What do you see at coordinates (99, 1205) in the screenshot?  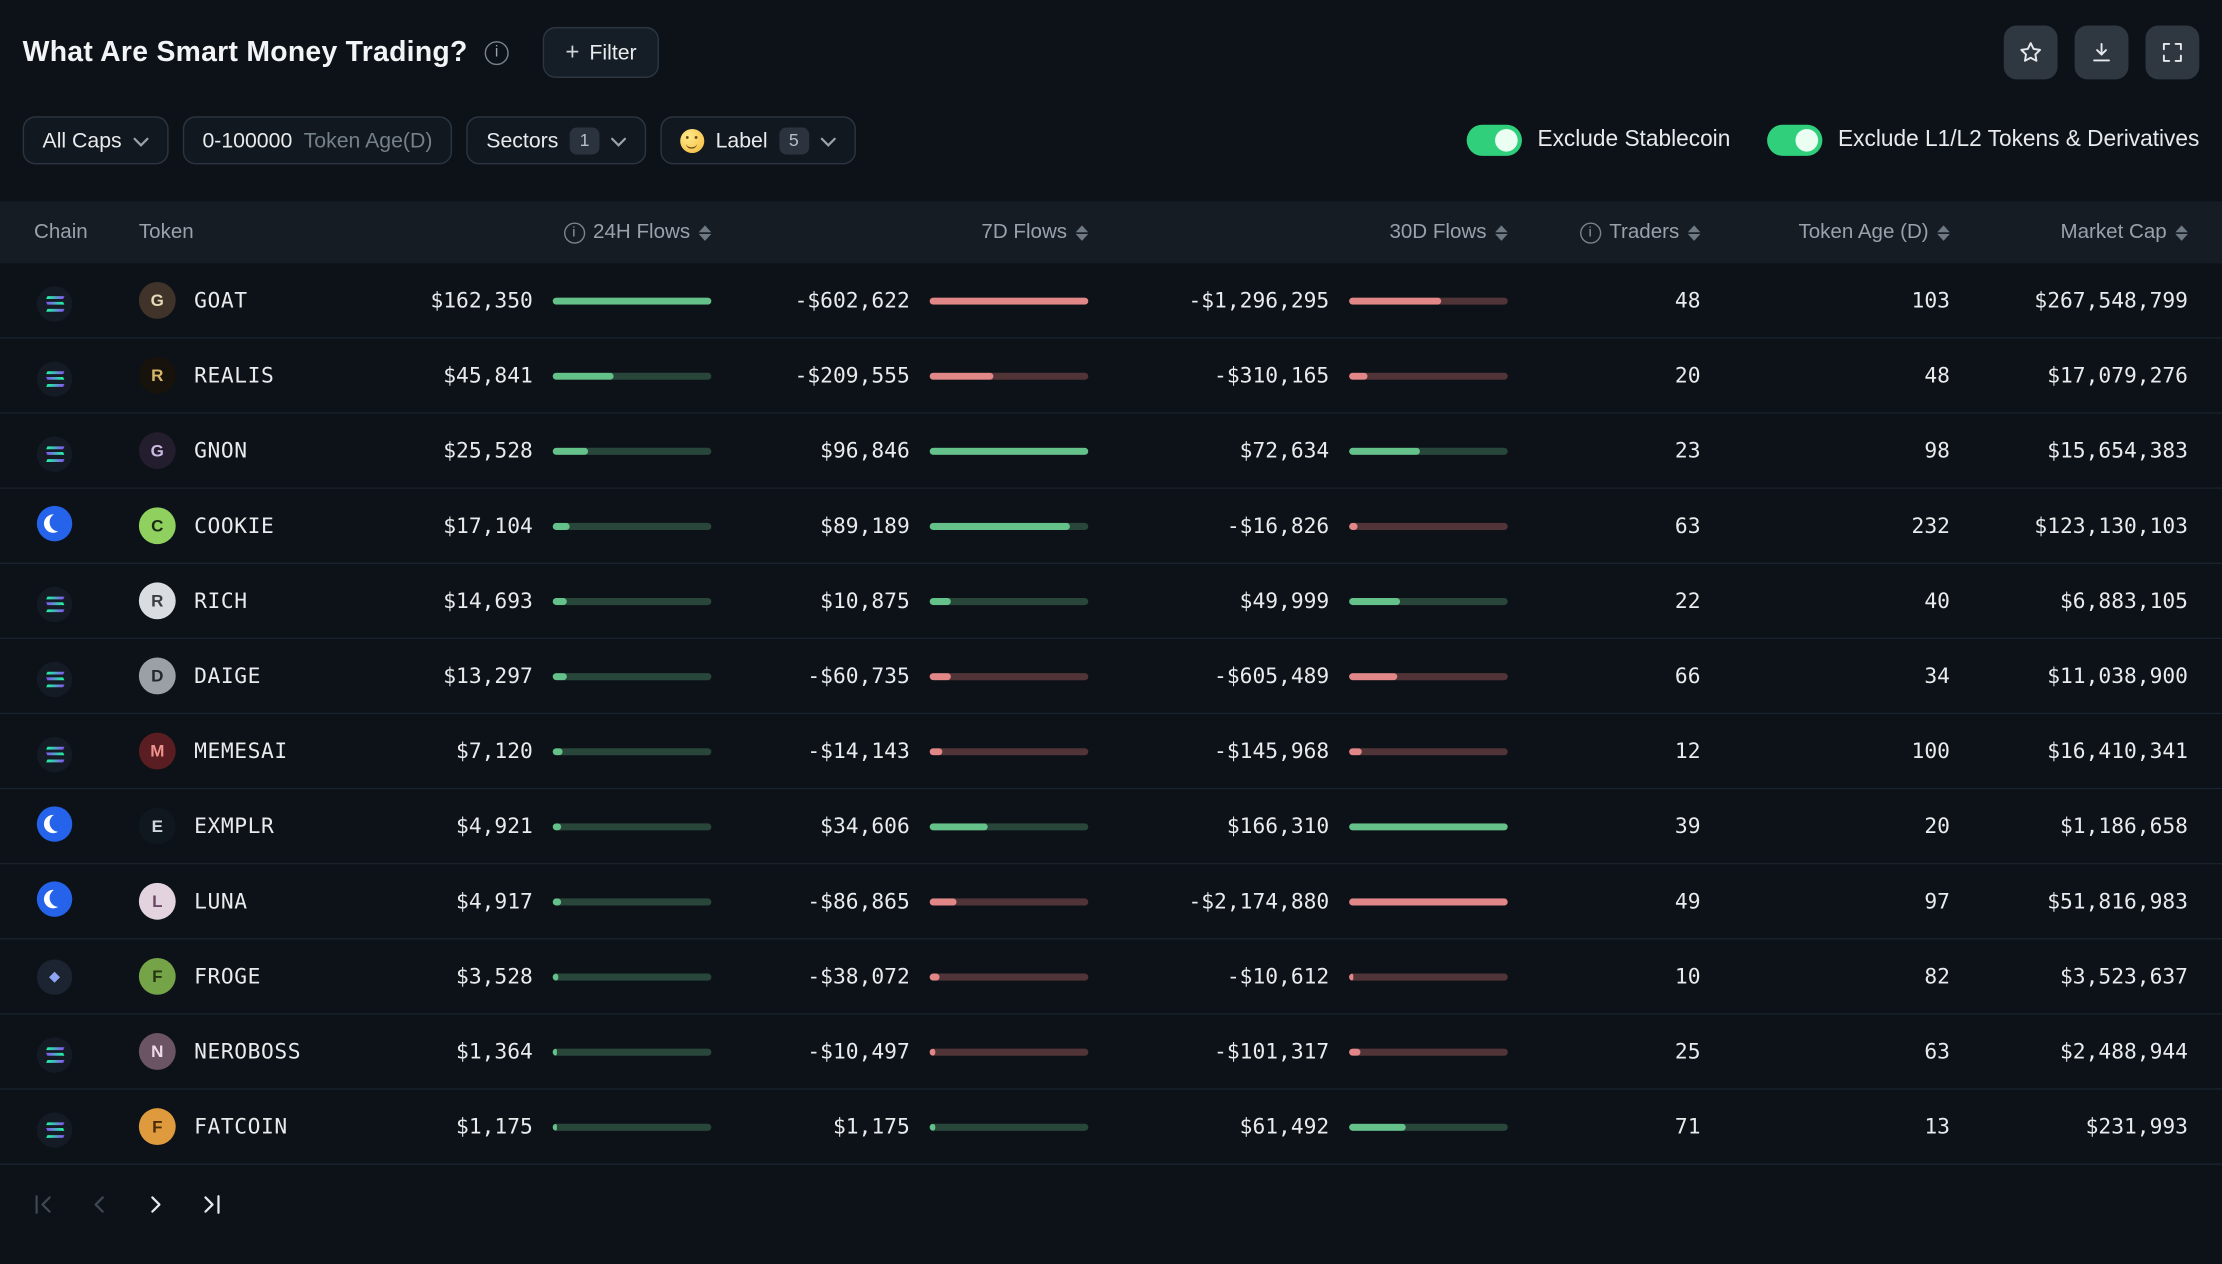 I see `previous-page-button` at bounding box center [99, 1205].